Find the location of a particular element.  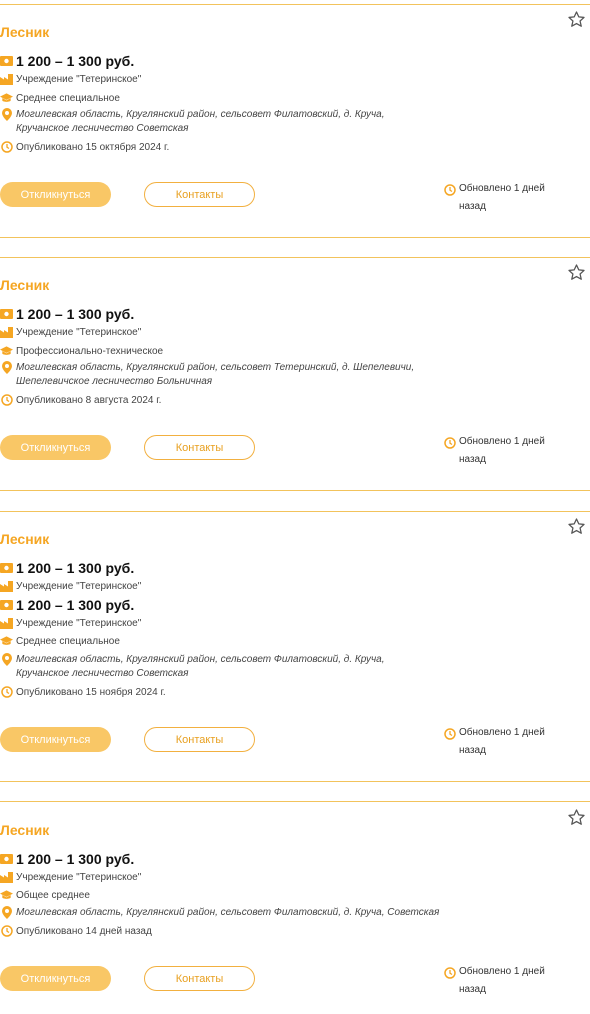

published-row: Опубликовано 14 дней назад is located at coordinates (76, 931).